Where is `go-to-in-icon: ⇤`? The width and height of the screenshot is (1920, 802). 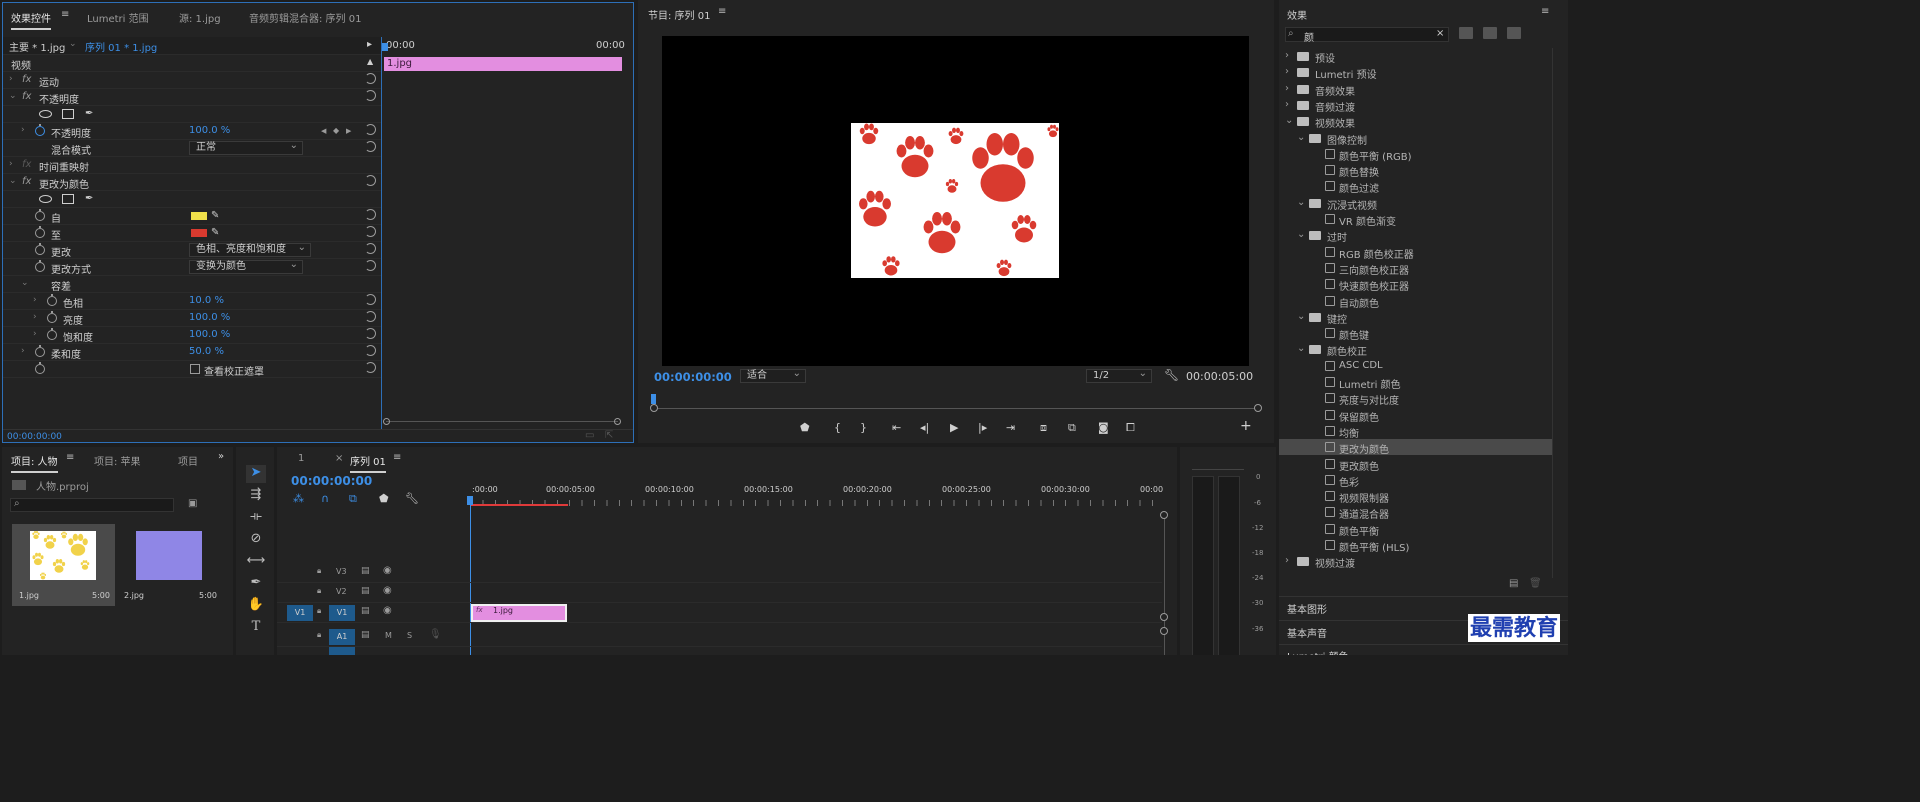 go-to-in-icon: ⇤ is located at coordinates (896, 427).